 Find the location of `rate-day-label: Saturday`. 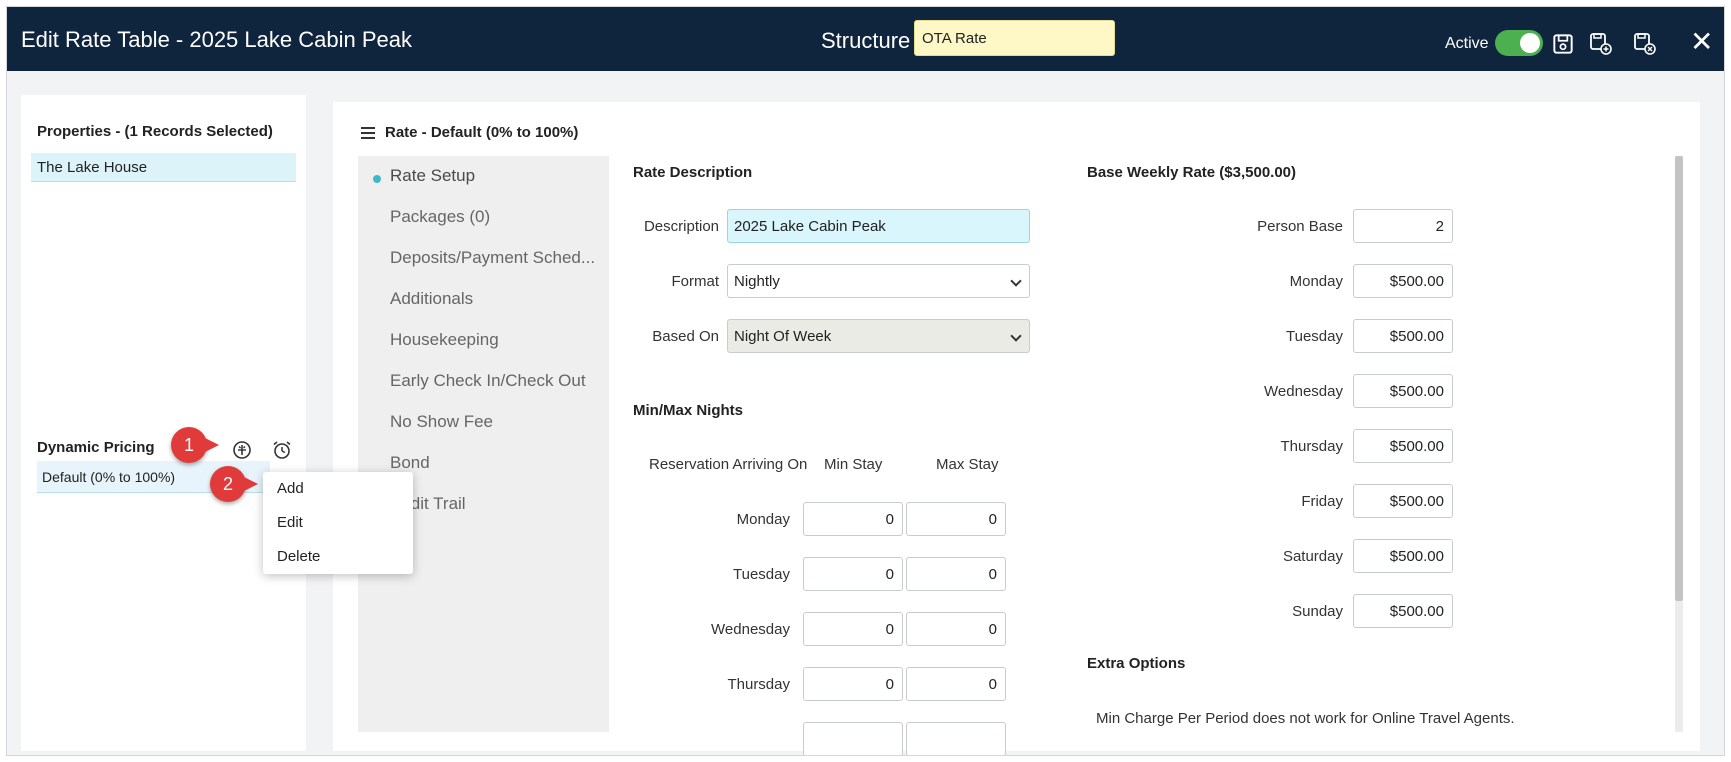

rate-day-label: Saturday is located at coordinates (1312, 556).